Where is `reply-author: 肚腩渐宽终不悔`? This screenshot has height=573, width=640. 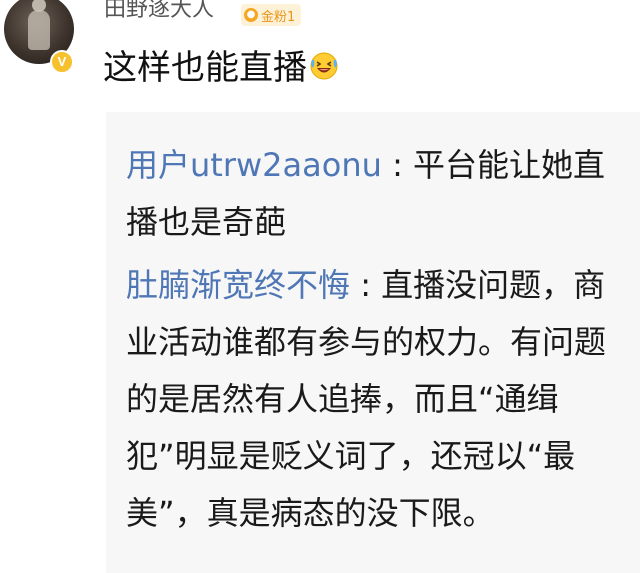 reply-author: 肚腩渐宽终不悔 is located at coordinates (238, 285).